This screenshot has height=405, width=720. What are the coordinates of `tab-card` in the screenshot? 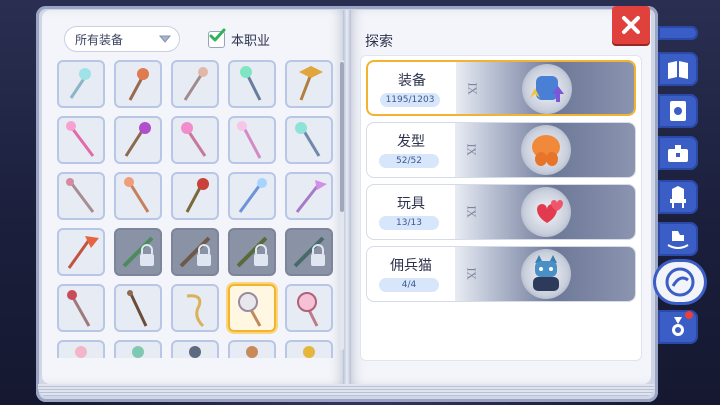 It's located at (678, 111).